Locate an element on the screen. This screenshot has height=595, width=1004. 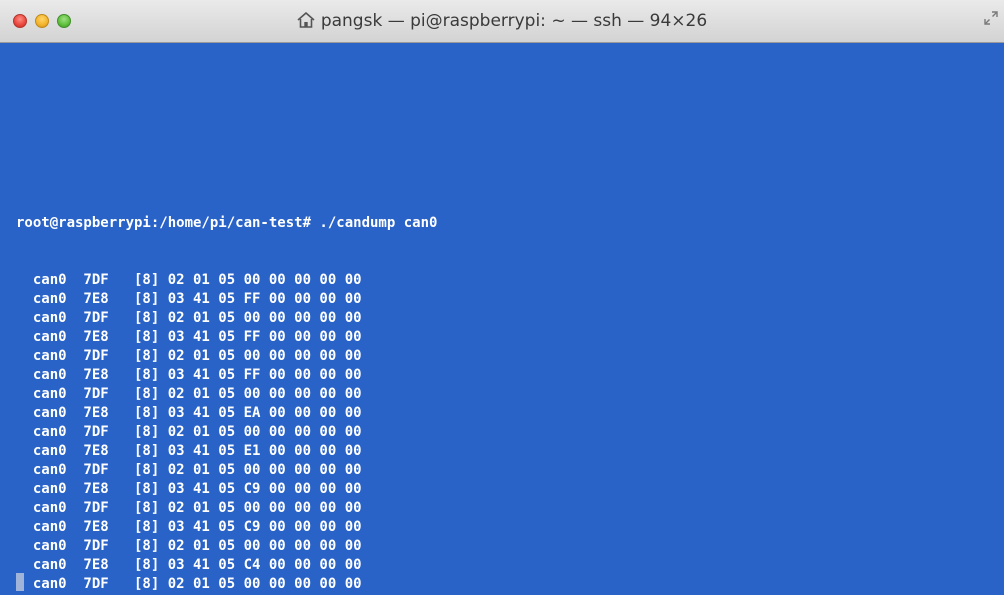
can-frame-line: can0 7E8 [8] 03 41 05 C4 00 00 00 00 is located at coordinates (189, 565).